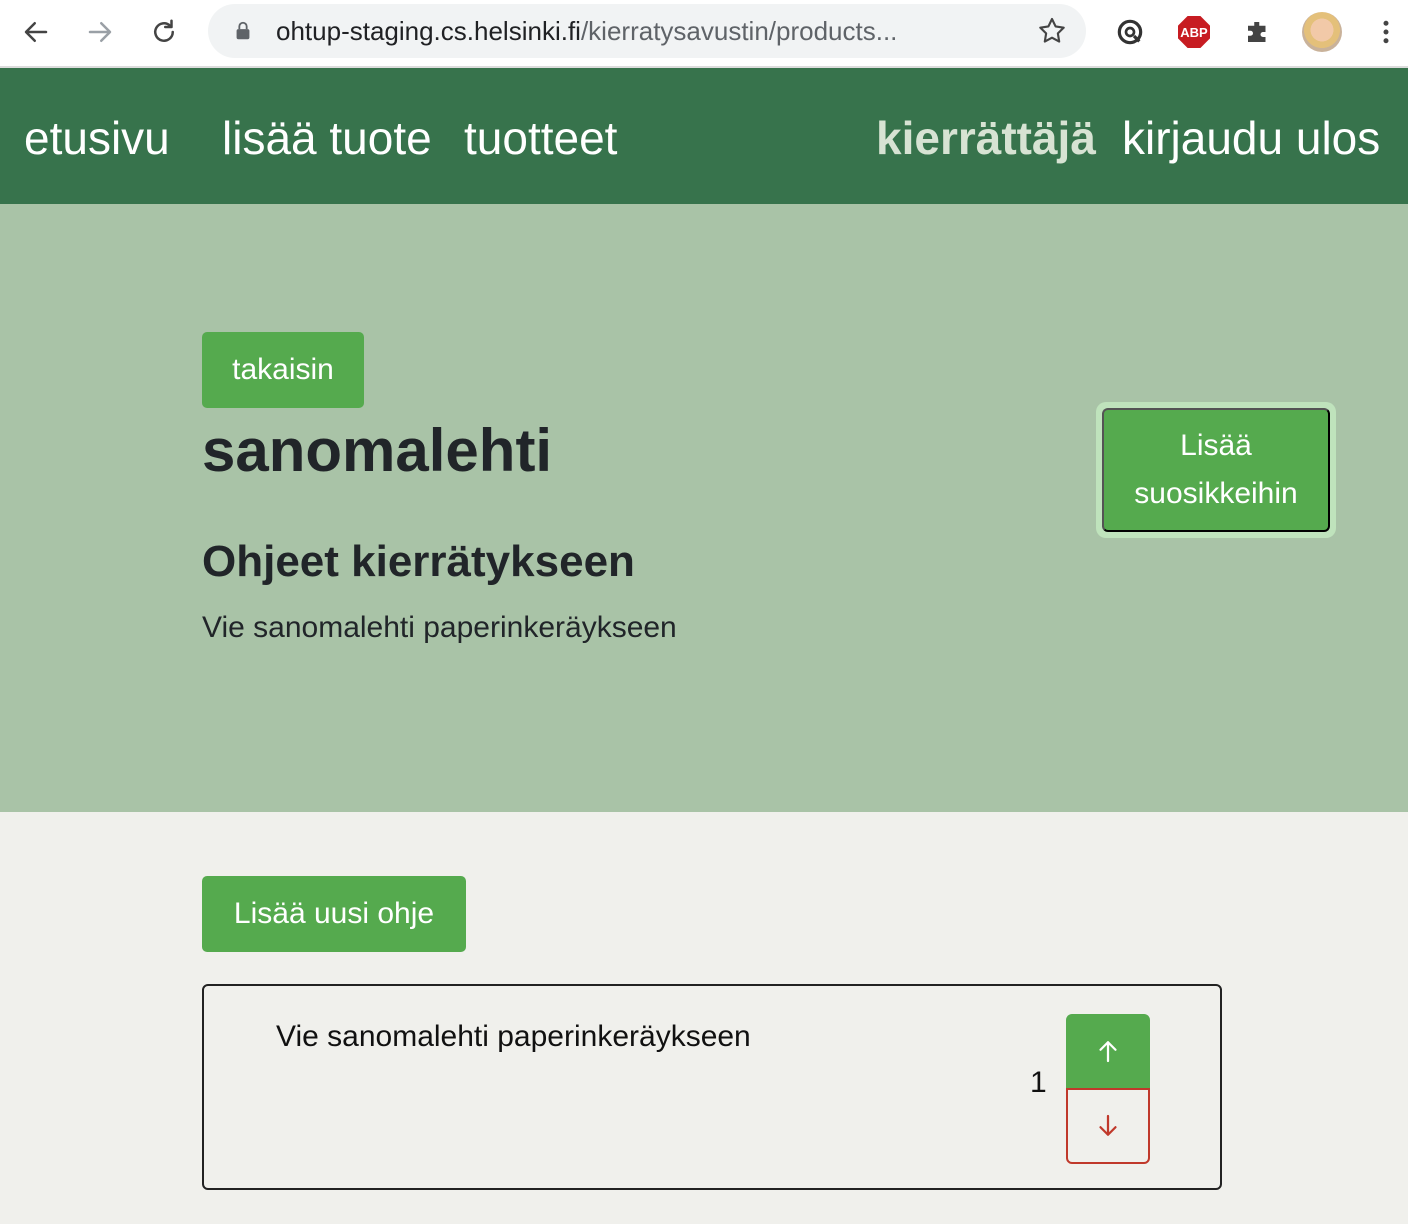  I want to click on lock-icon, so click(243, 30).